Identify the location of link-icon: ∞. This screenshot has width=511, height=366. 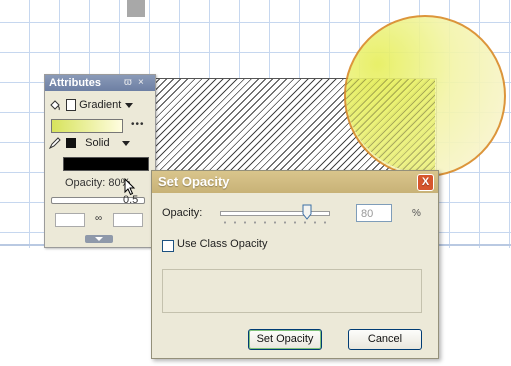
(98, 218).